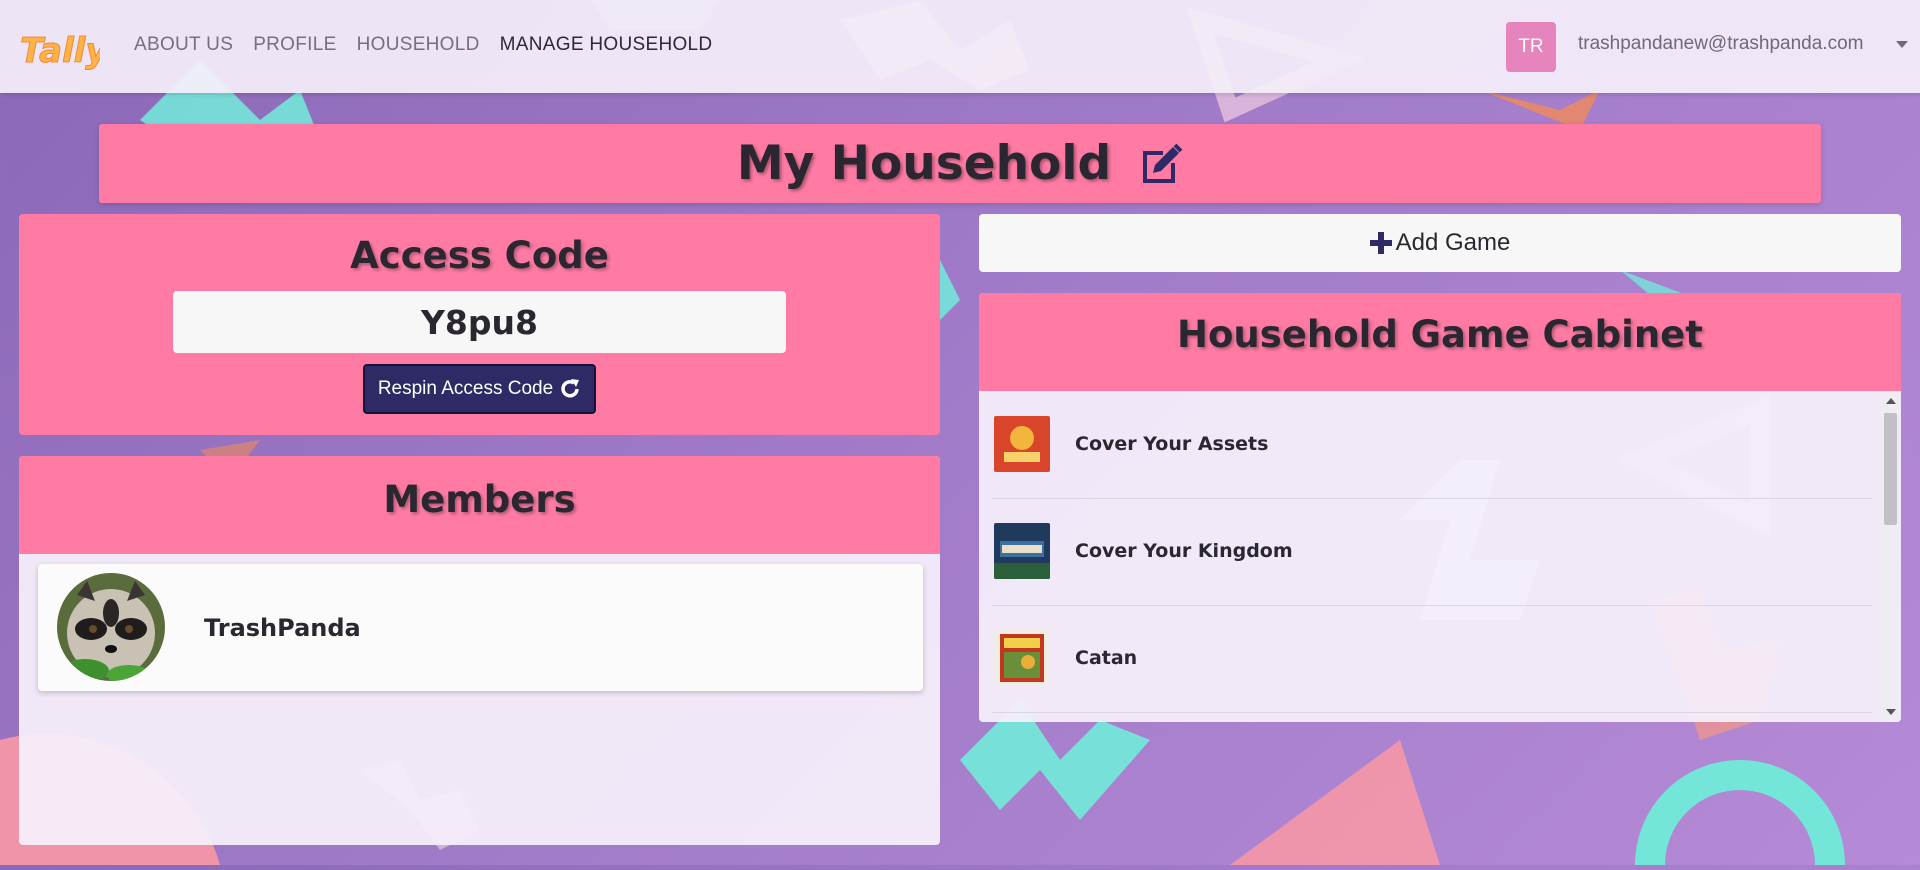 The width and height of the screenshot is (1920, 870). I want to click on game-item: Catan, so click(1432, 659).